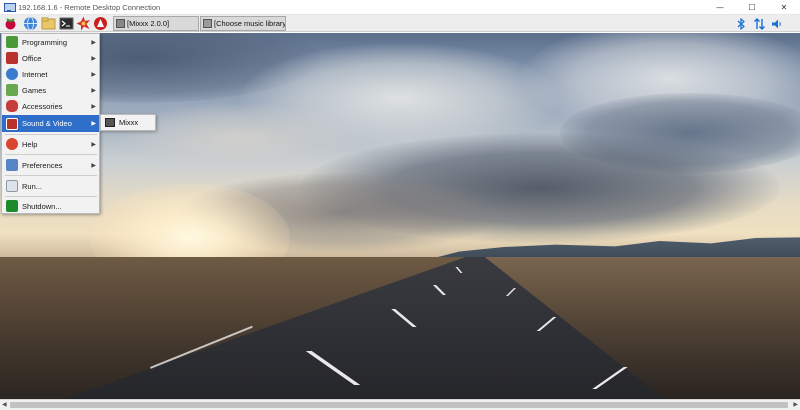 The image size is (800, 410). What do you see at coordinates (10, 23) in the screenshot?
I see `raspberry-menu-icon` at bounding box center [10, 23].